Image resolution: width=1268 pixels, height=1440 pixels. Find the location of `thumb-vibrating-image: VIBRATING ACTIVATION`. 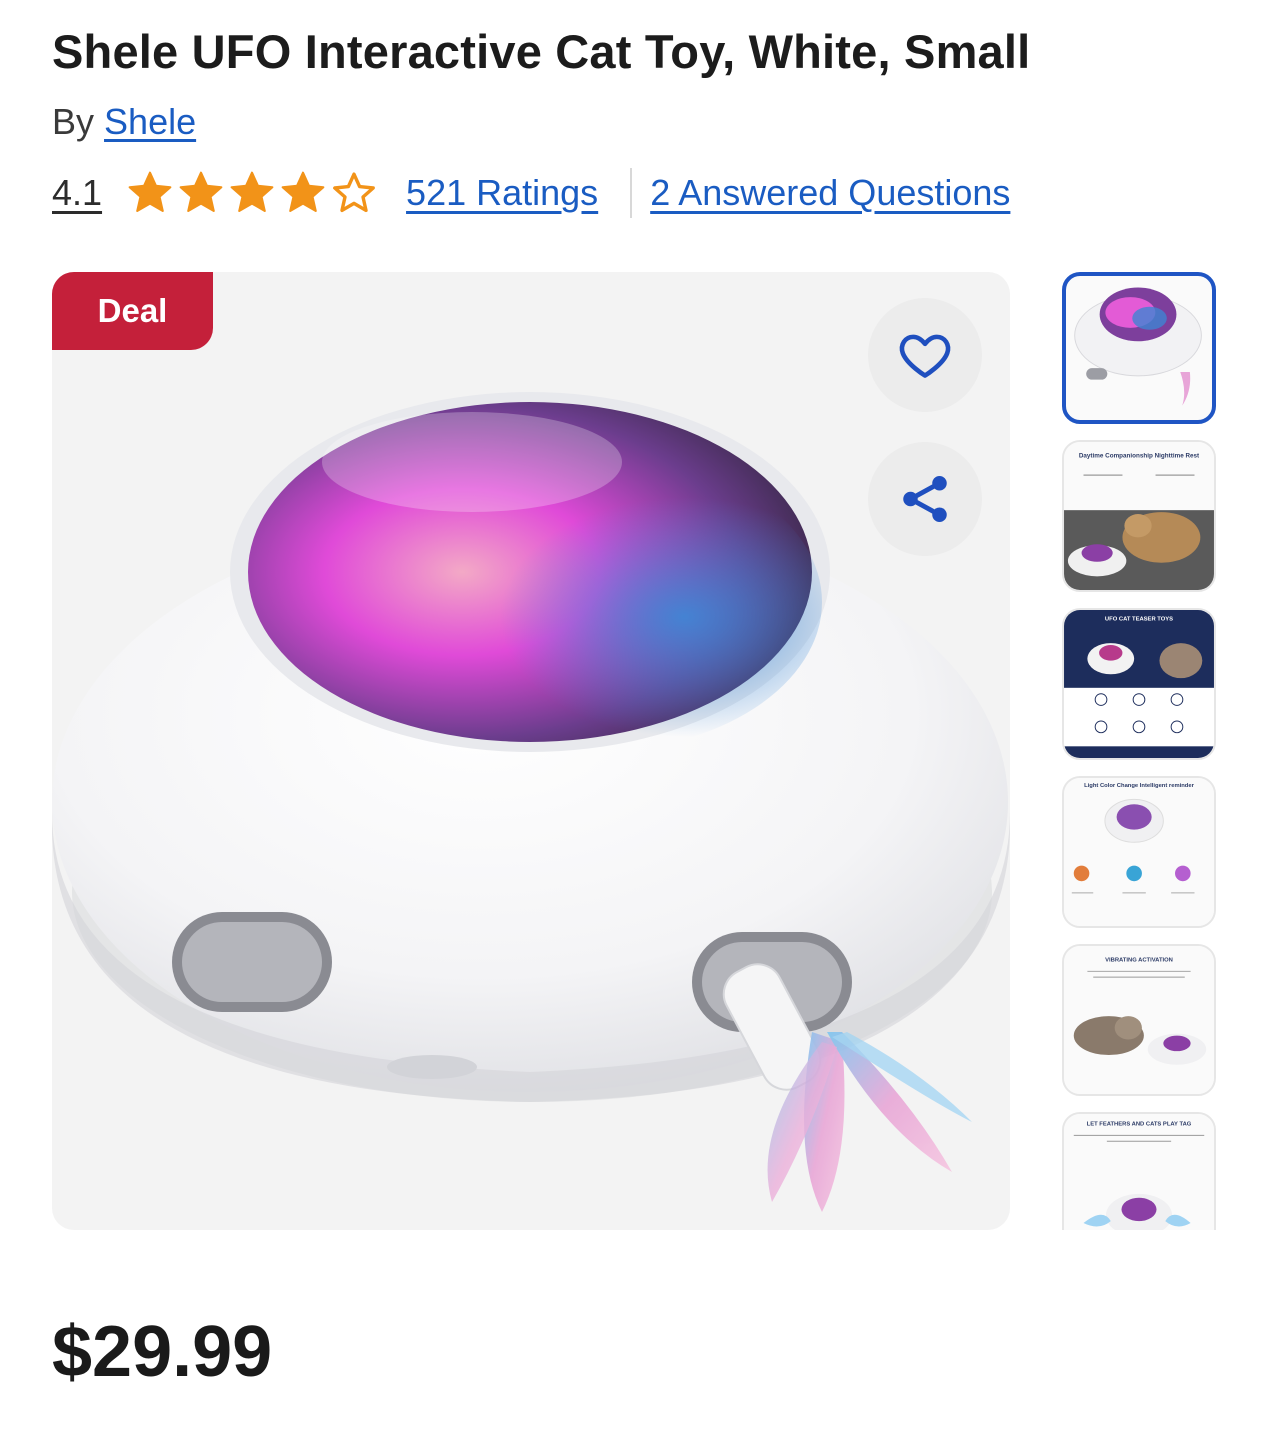

thumb-vibrating-image: VIBRATING ACTIVATION is located at coordinates (1139, 1020).